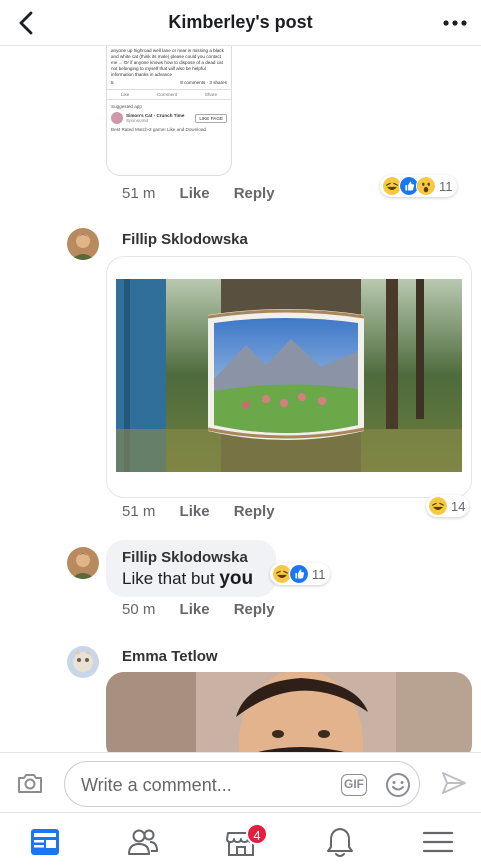  Describe the element at coordinates (45, 842) in the screenshot. I see `news-feed-icon` at that location.